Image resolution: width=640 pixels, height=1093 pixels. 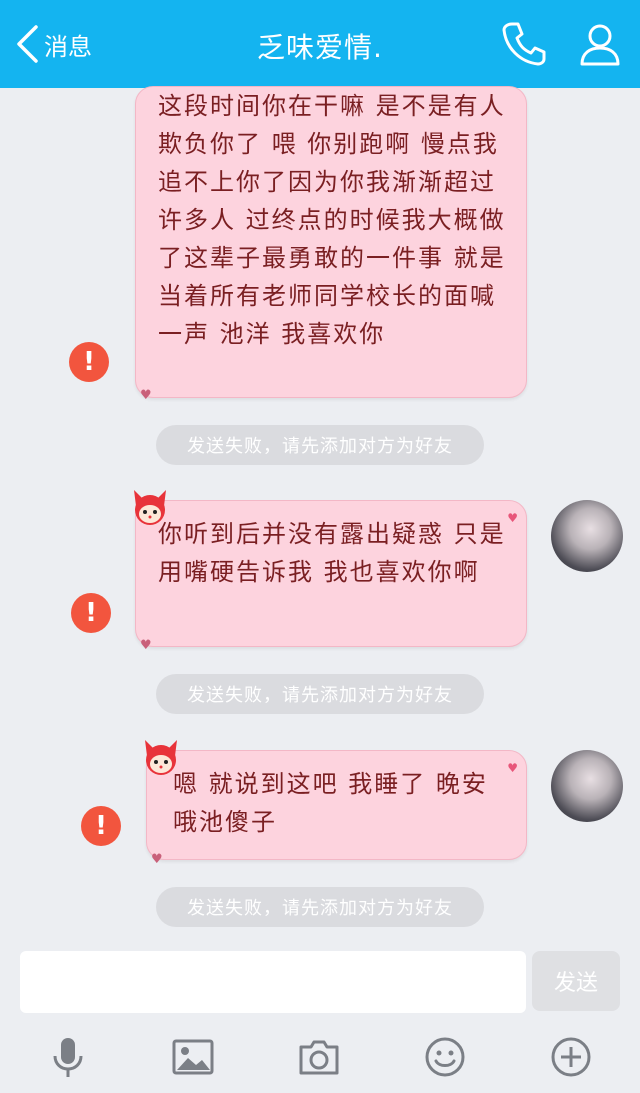 I want to click on message-text: 嗯 就说到这吧 我睡了 晚安哦池傻子, so click(x=330, y=803).